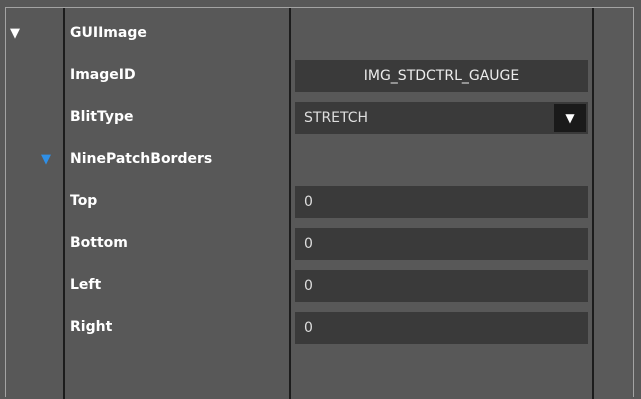 The height and width of the screenshot is (399, 641). Describe the element at coordinates (86, 285) in the screenshot. I see `property-label: Left` at that location.